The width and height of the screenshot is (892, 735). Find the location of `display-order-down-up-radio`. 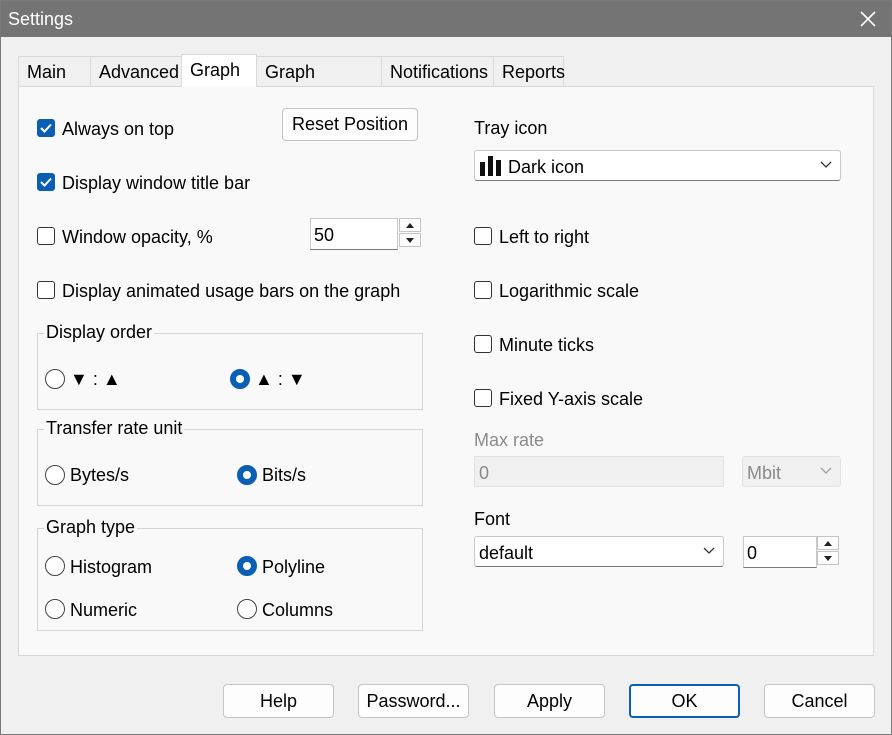

display-order-down-up-radio is located at coordinates (55, 379).